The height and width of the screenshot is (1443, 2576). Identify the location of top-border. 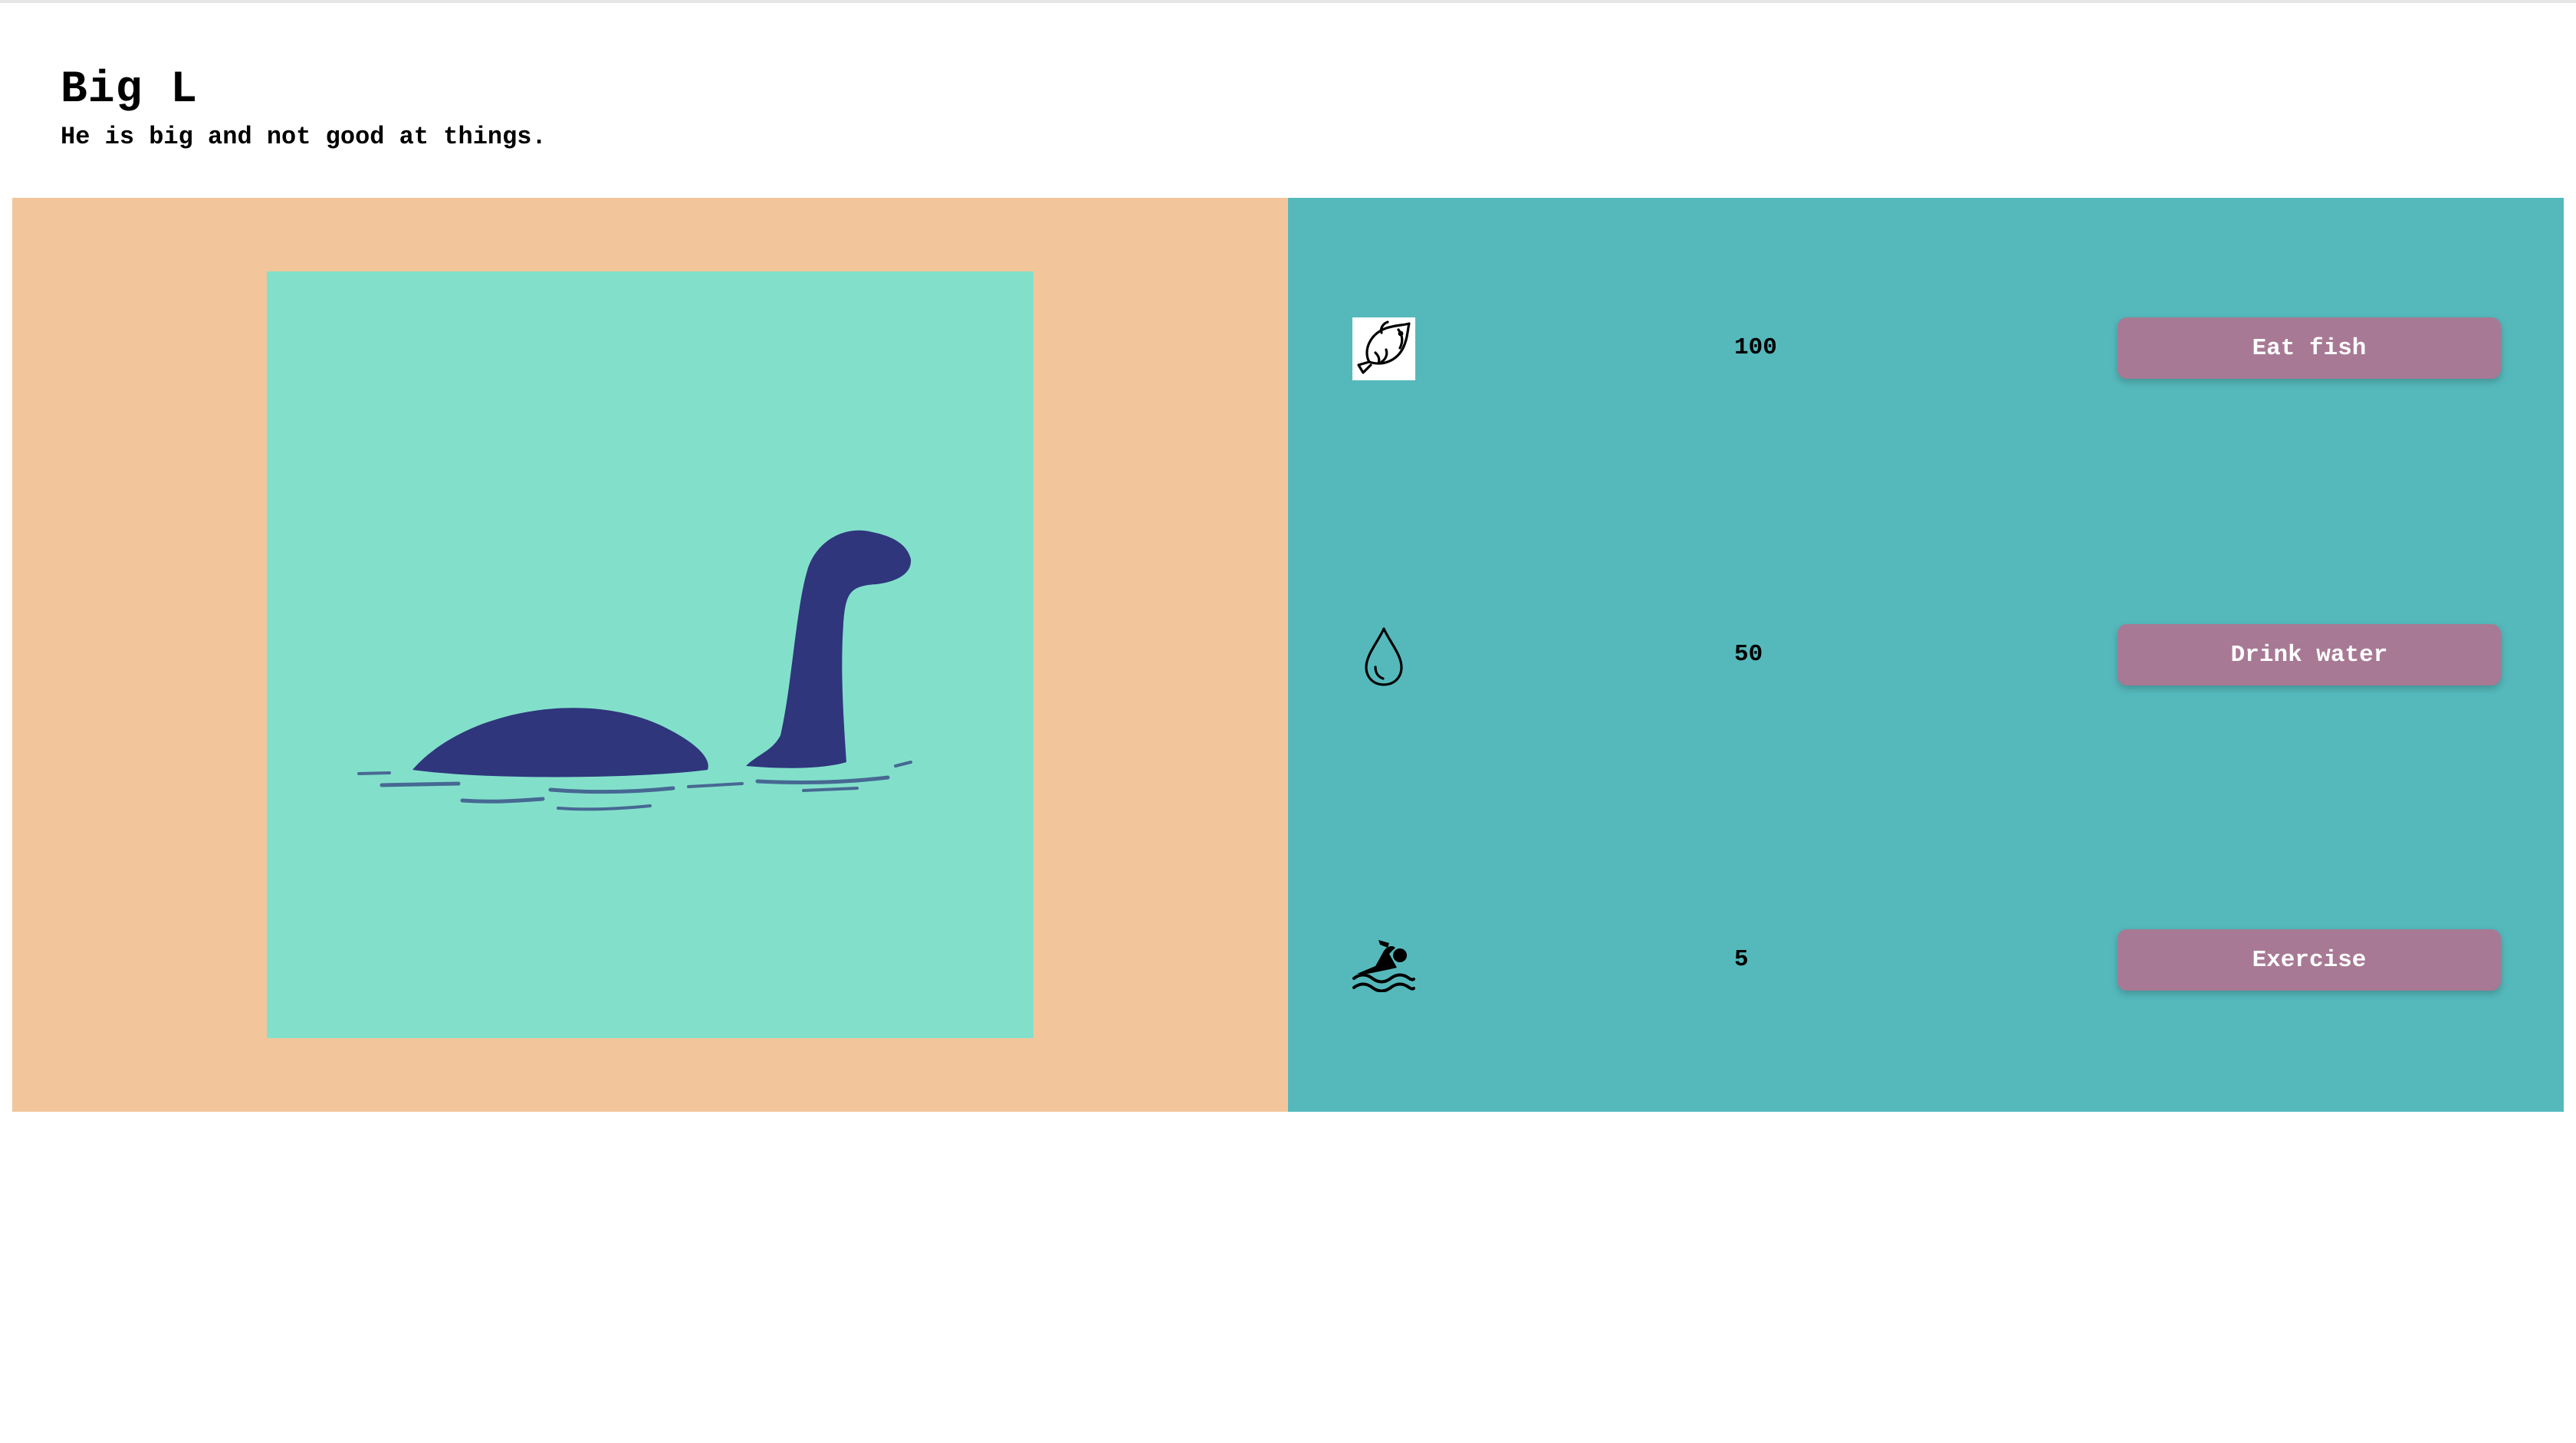
(1288, 1).